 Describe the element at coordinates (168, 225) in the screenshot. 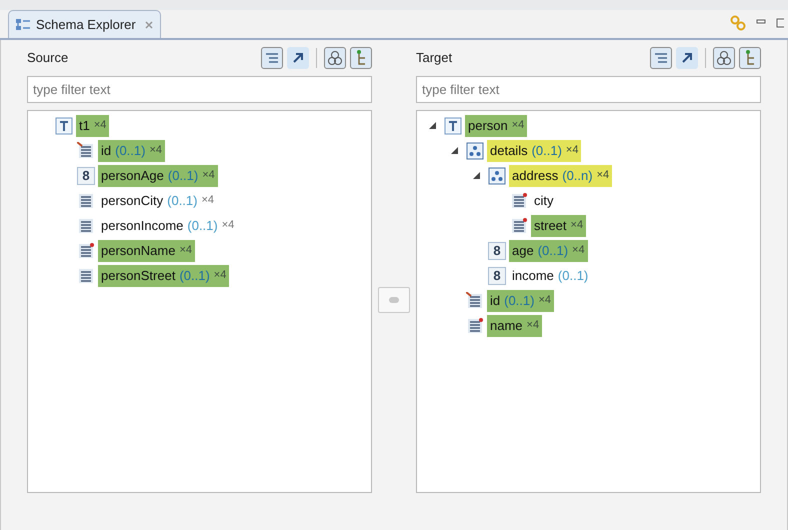

I see `tree-item: personIncome (0..1) ×4` at that location.